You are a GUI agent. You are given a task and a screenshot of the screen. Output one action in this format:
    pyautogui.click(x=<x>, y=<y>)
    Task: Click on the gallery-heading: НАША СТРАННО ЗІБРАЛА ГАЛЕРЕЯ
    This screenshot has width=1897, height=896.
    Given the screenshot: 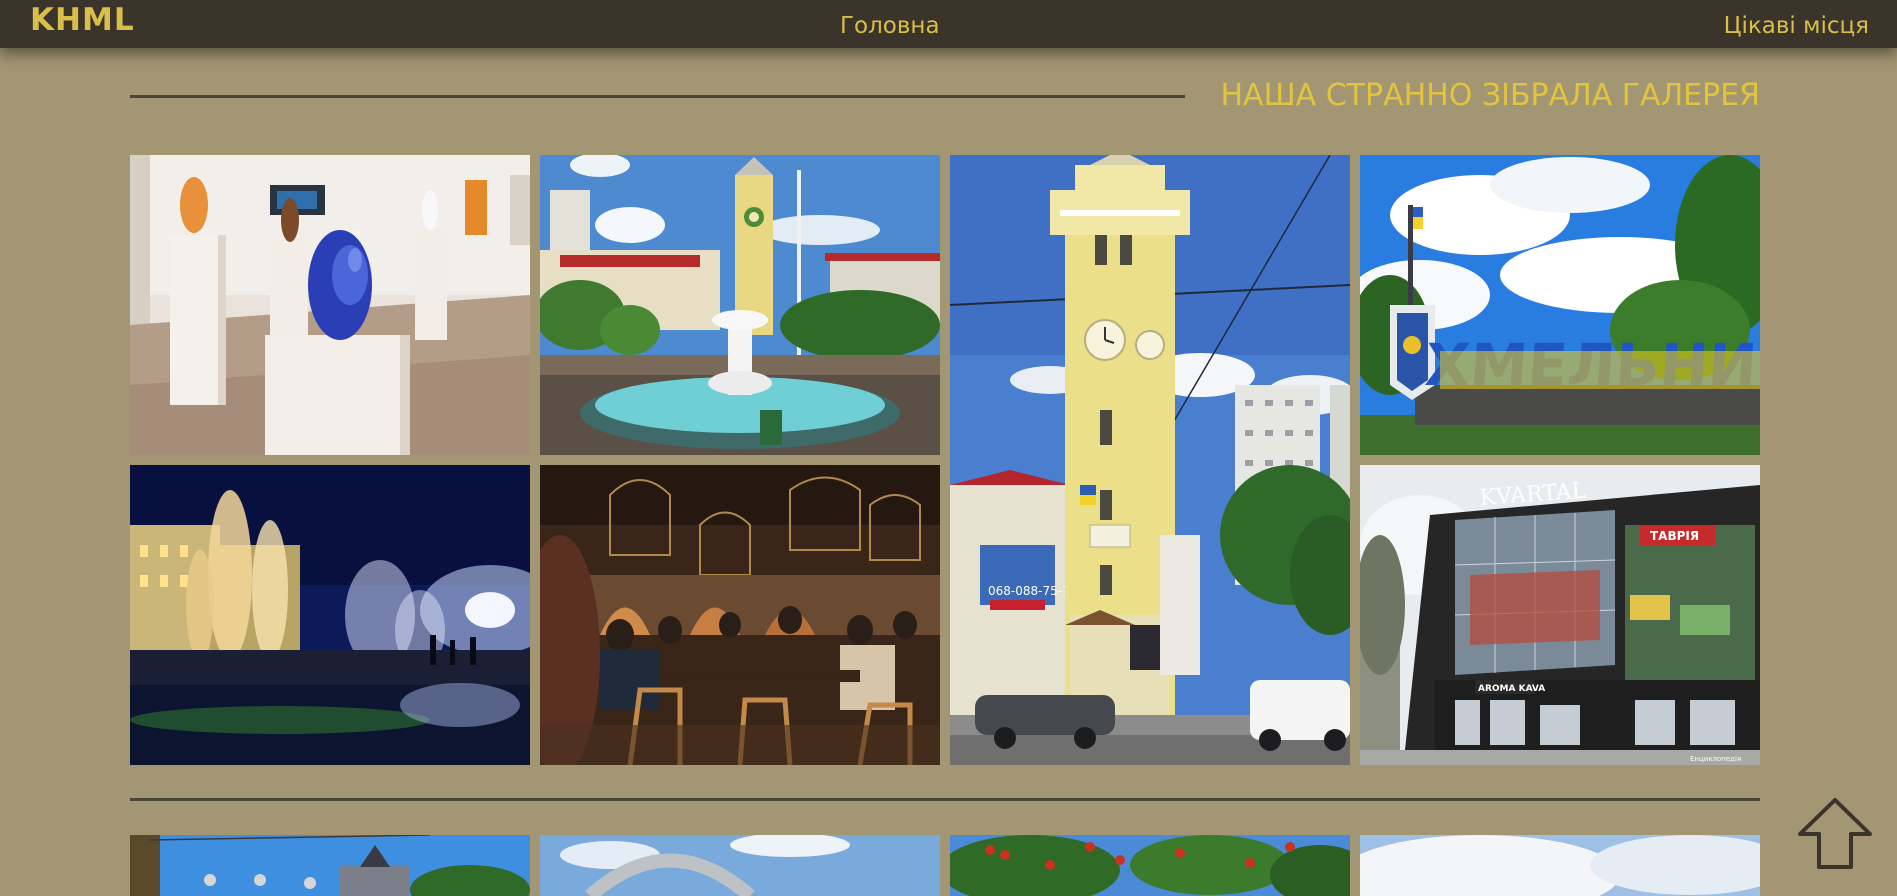 What is the action you would take?
    pyautogui.click(x=945, y=97)
    